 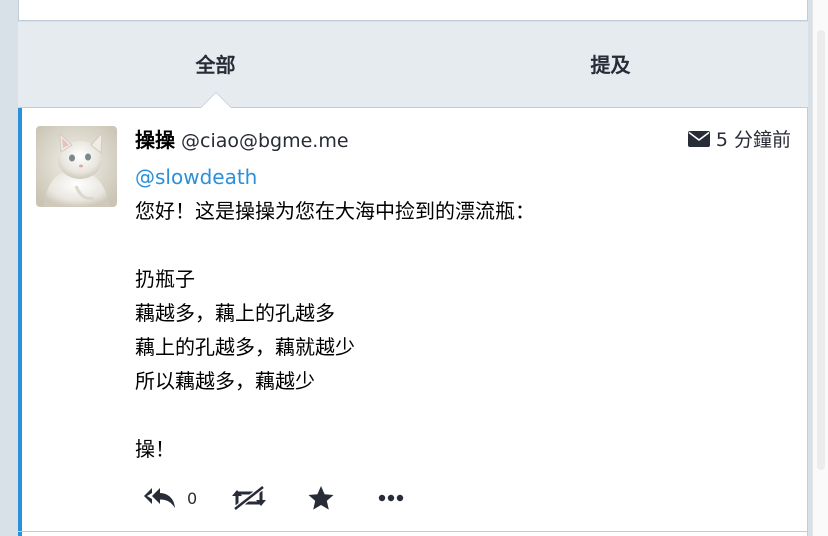 I want to click on active-tab-indicator-fill, so click(x=216, y=100).